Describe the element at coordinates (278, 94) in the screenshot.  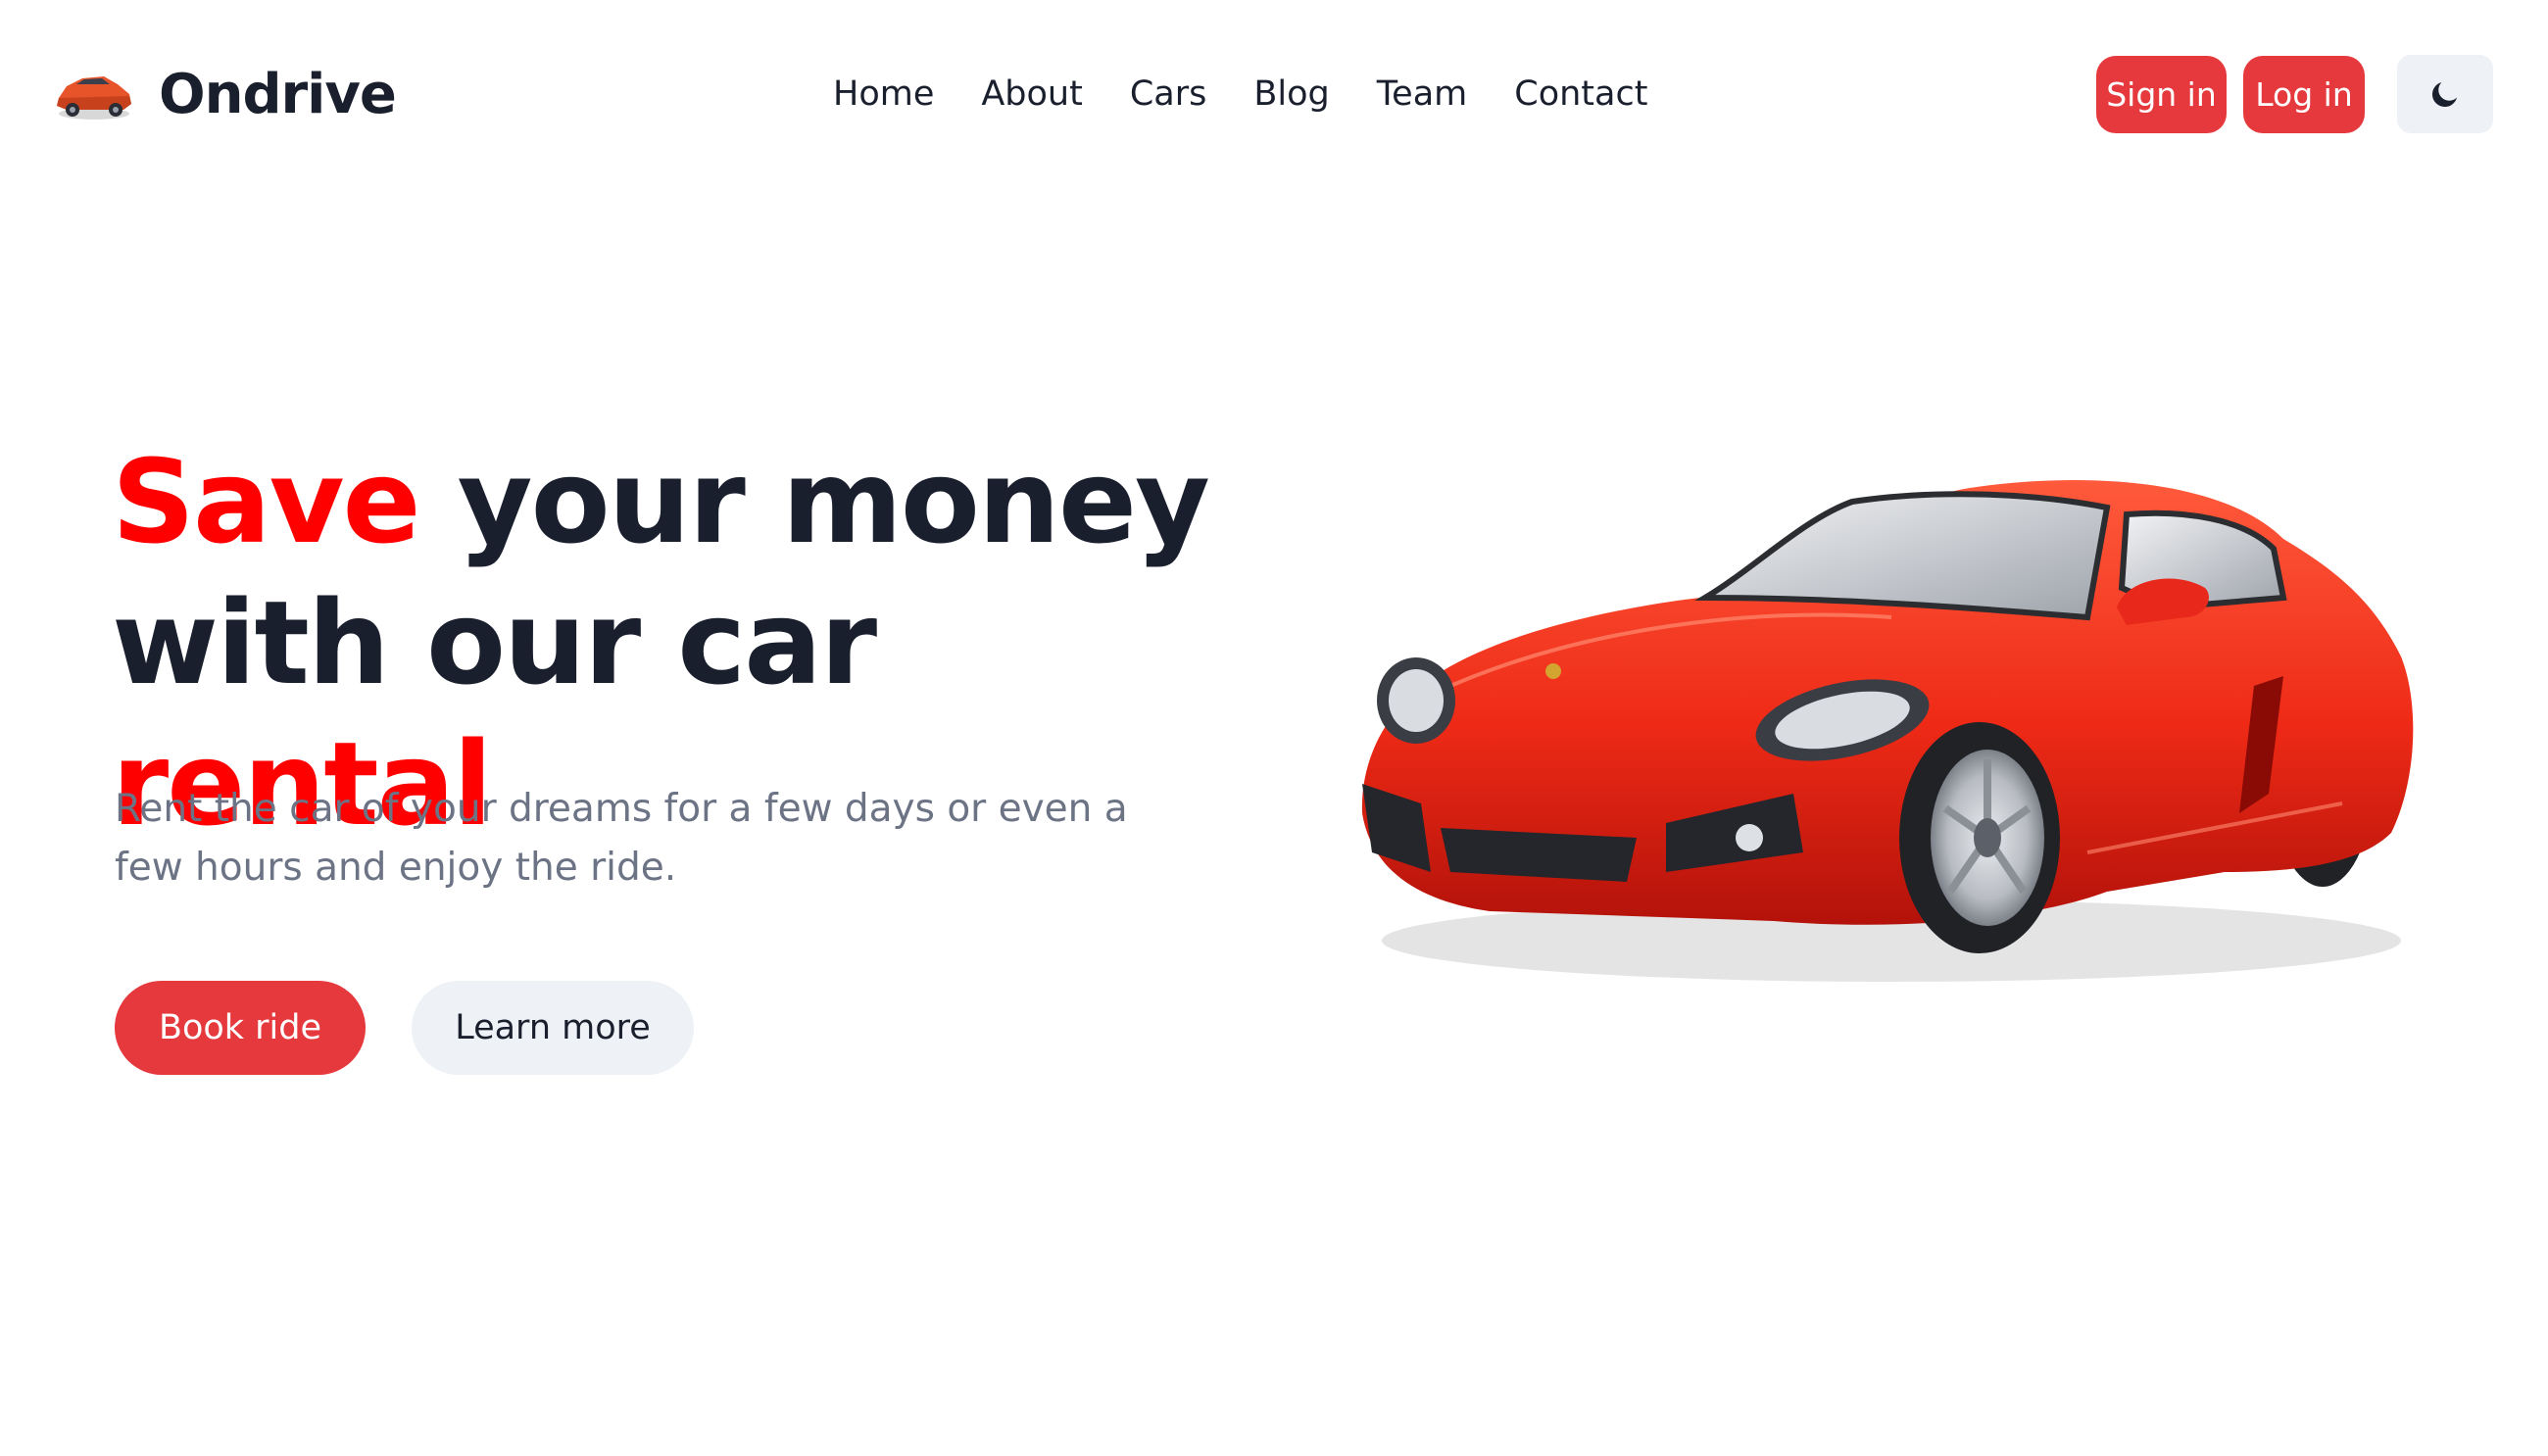
I see `brand-name: Ondrive` at that location.